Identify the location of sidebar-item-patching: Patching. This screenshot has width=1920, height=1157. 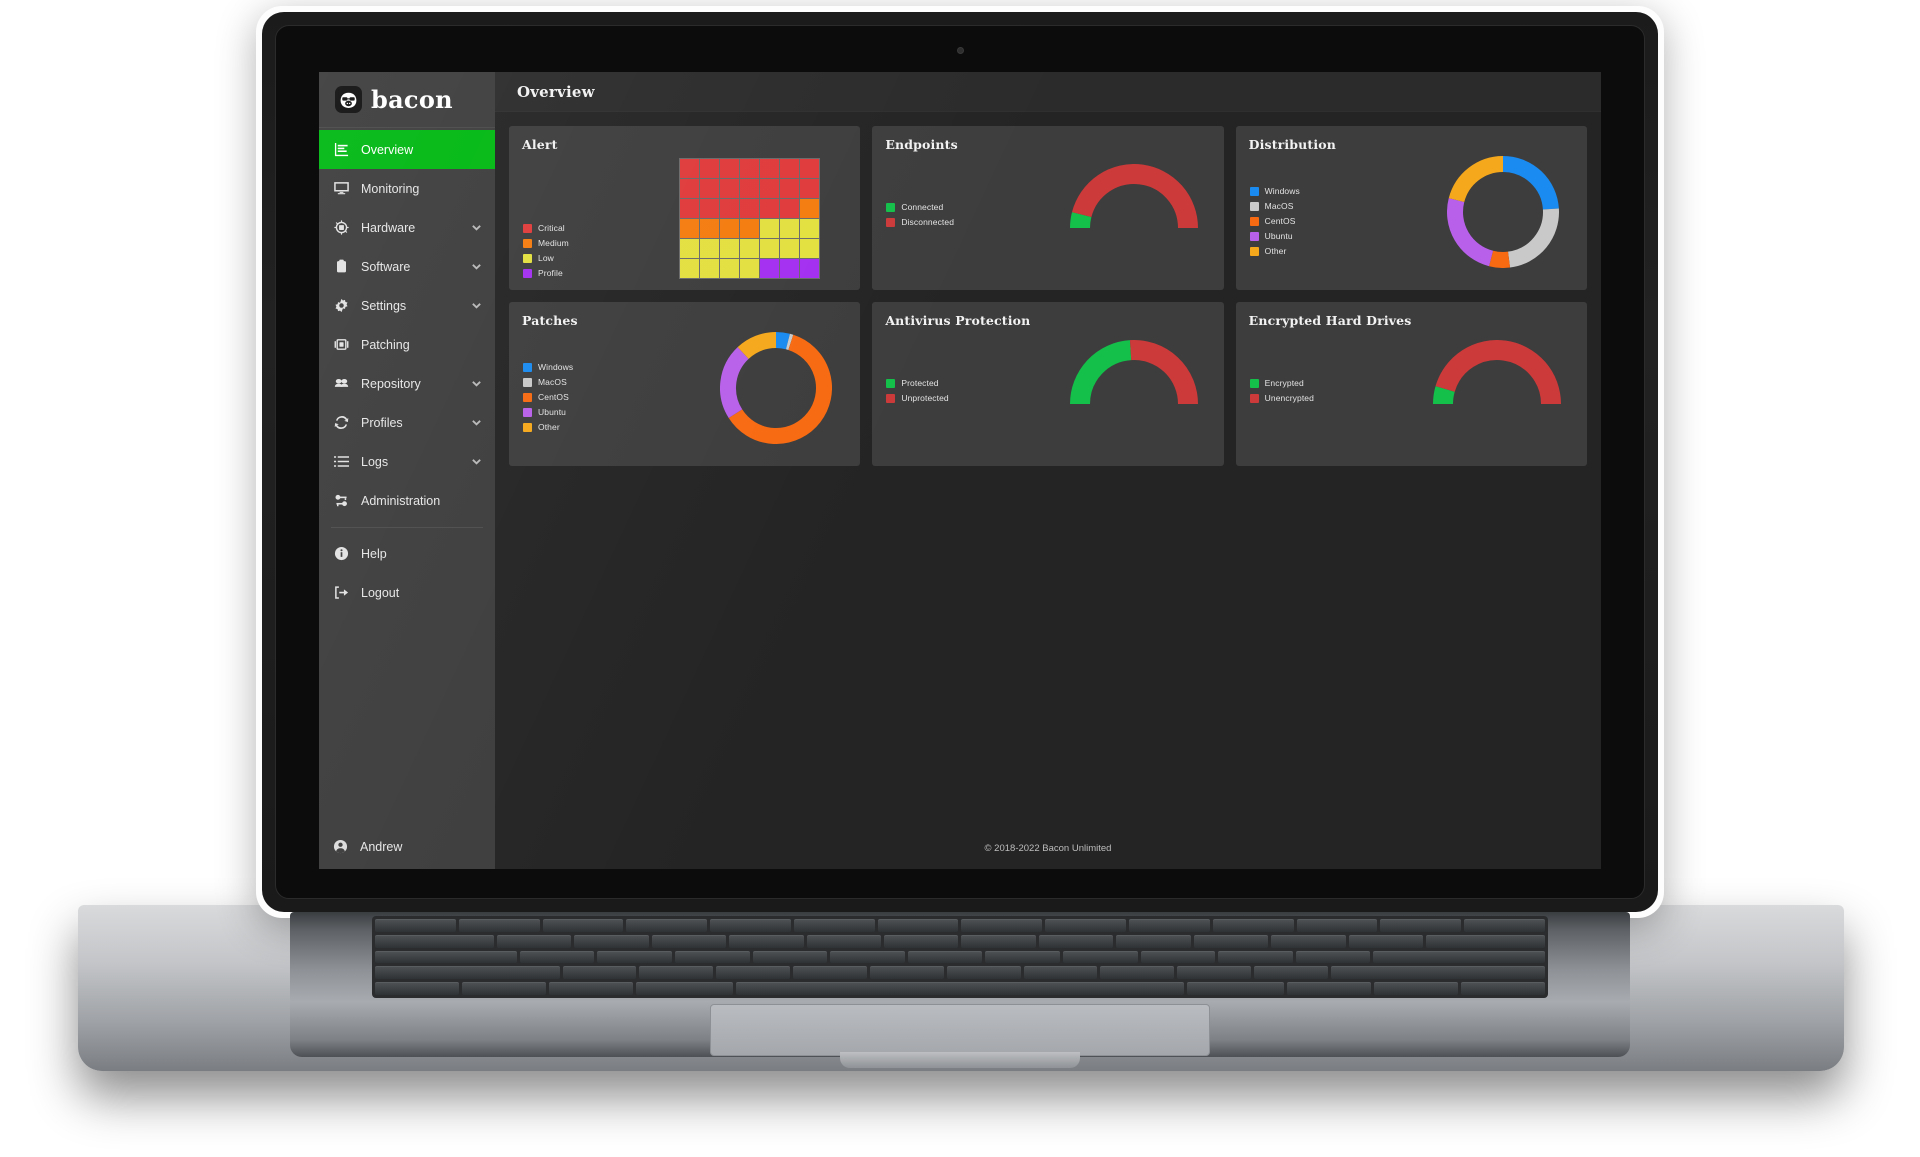
(407, 344).